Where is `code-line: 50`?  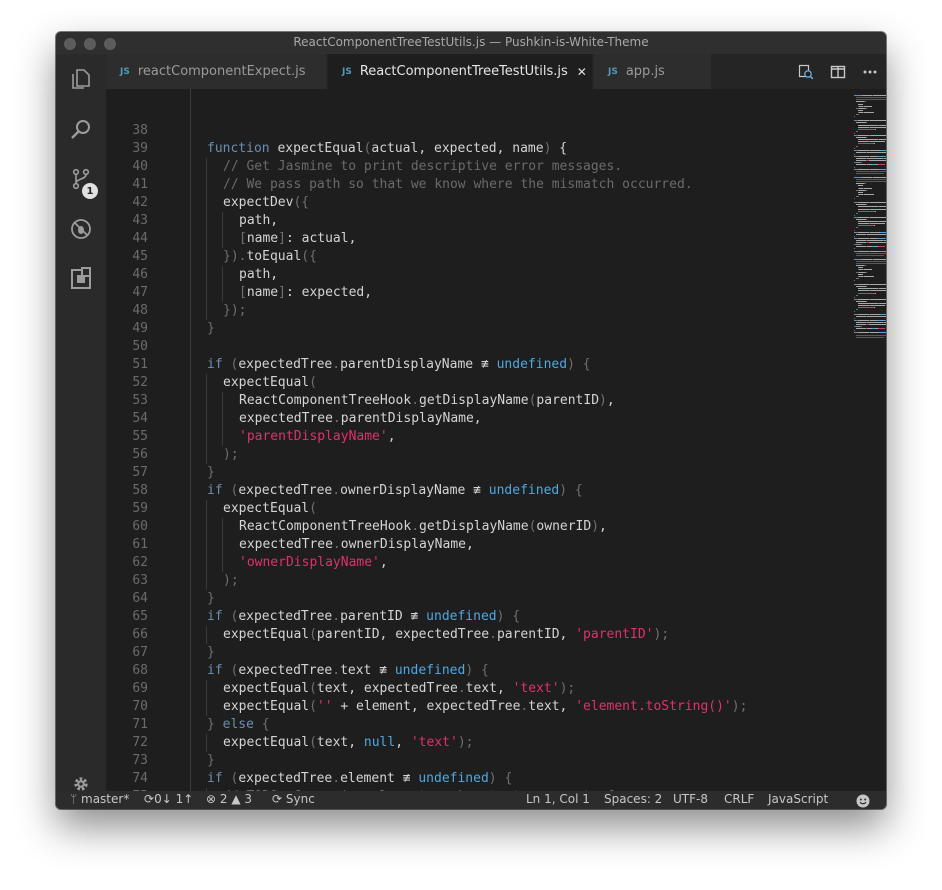 code-line: 50 is located at coordinates (476, 347).